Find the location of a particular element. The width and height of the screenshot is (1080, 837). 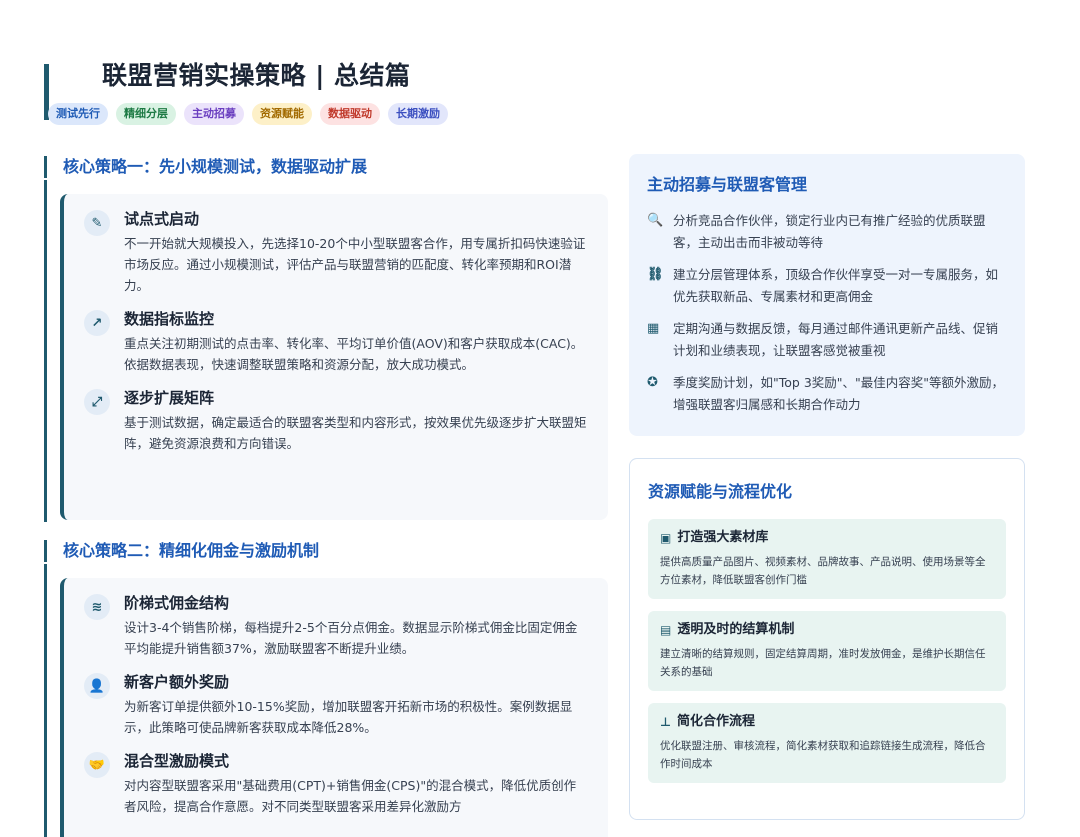

pen-icon: ✎ is located at coordinates (97, 223).